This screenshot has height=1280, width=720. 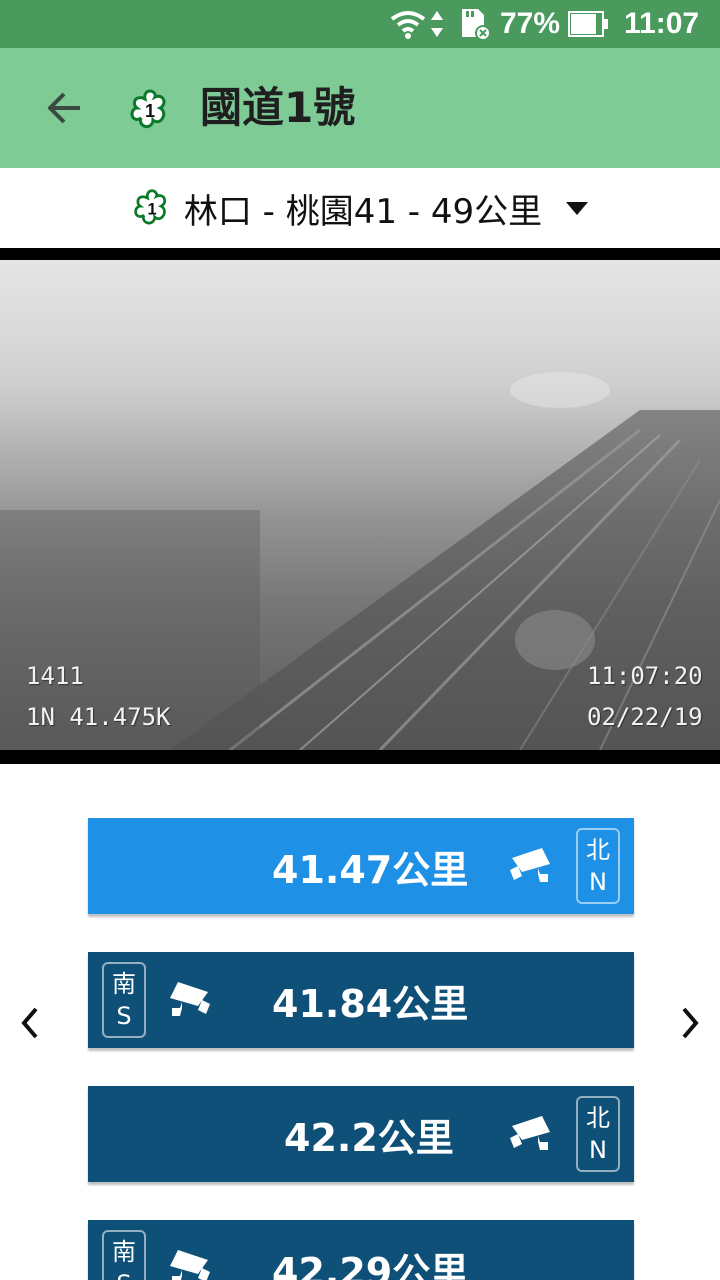 I want to click on camera-km-label: 42.29公里, so click(x=370, y=1264).